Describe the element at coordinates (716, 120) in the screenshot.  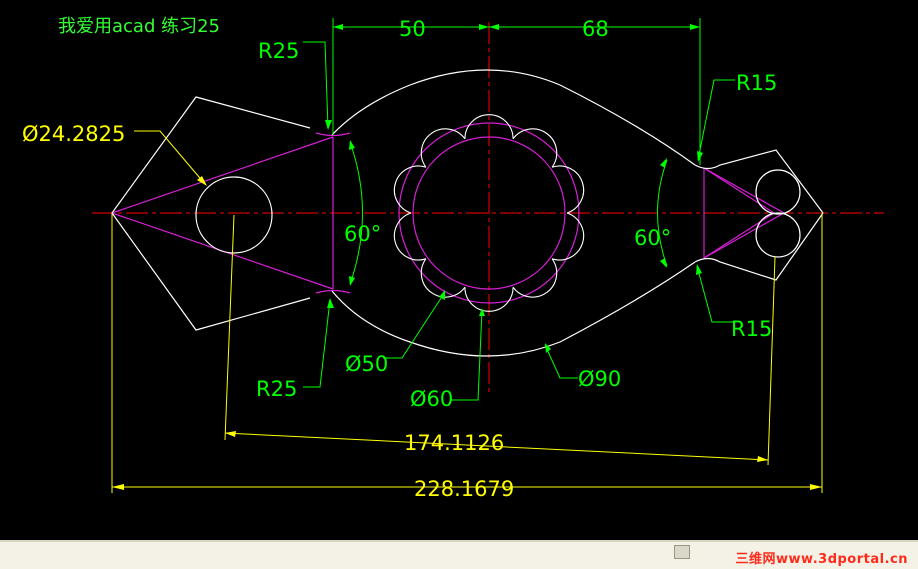
I see `leader-r15-top` at that location.